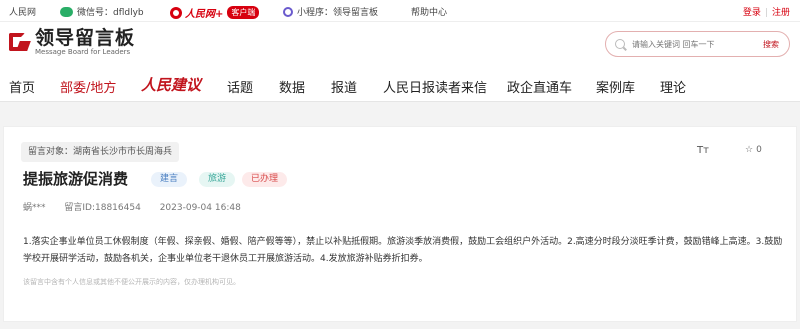 This screenshot has height=329, width=800. I want to click on search-box: 搜索, so click(697, 44).